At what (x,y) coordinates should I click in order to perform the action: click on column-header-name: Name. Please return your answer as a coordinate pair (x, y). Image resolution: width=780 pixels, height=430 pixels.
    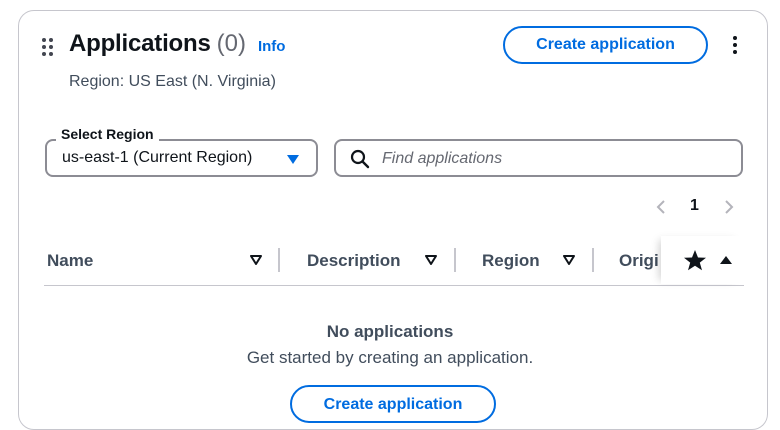
    Looking at the image, I should click on (70, 261).